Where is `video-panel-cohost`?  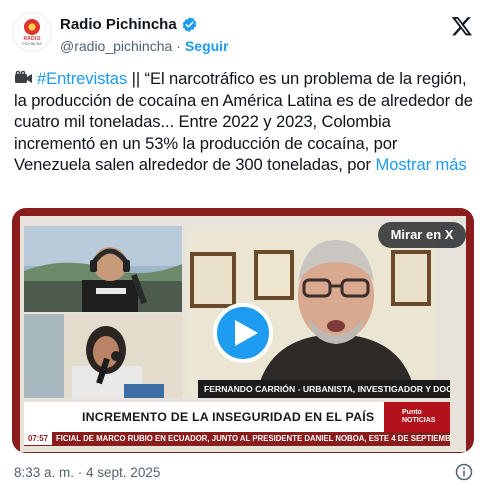
video-panel-cohost is located at coordinates (103, 356).